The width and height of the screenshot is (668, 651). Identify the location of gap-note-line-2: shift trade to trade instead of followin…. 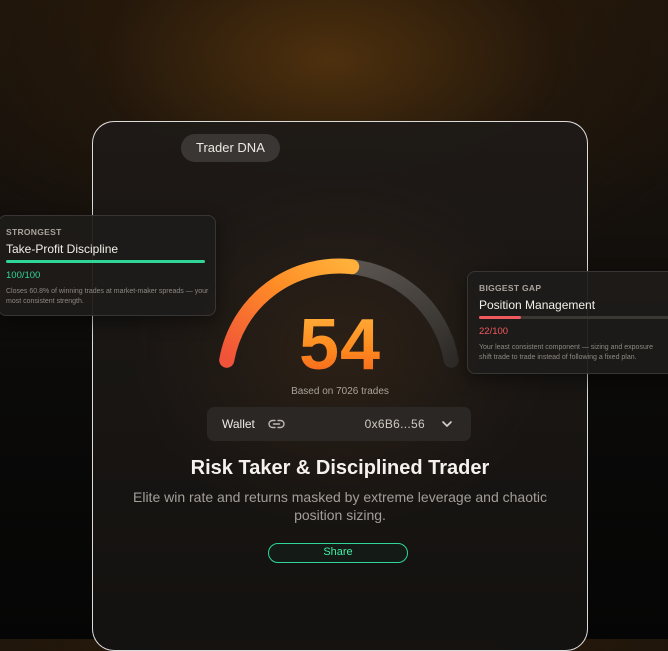
(558, 357).